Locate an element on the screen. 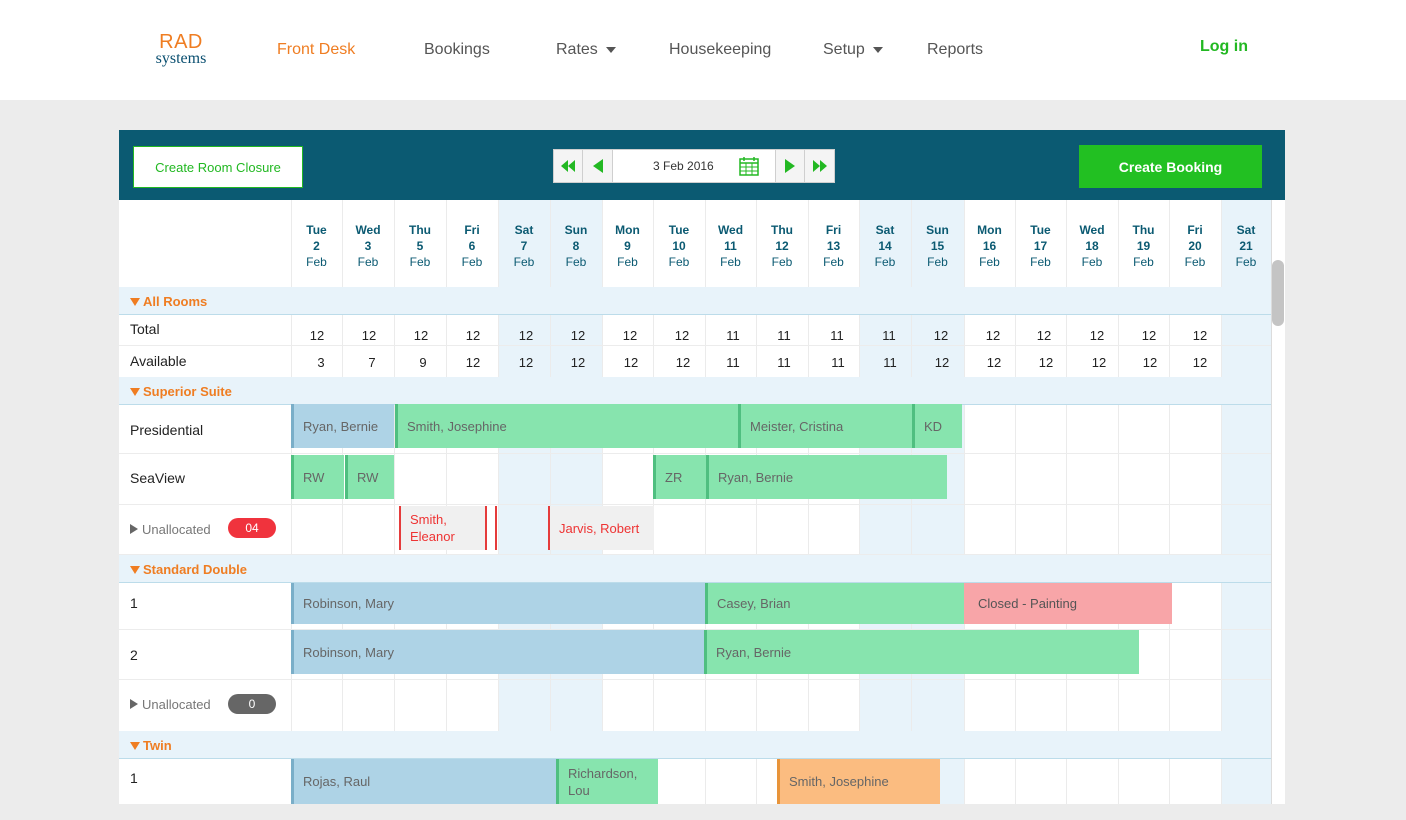 Image resolution: width=1406 pixels, height=820 pixels. booking-bar: Meister, Cristina is located at coordinates (825, 426).